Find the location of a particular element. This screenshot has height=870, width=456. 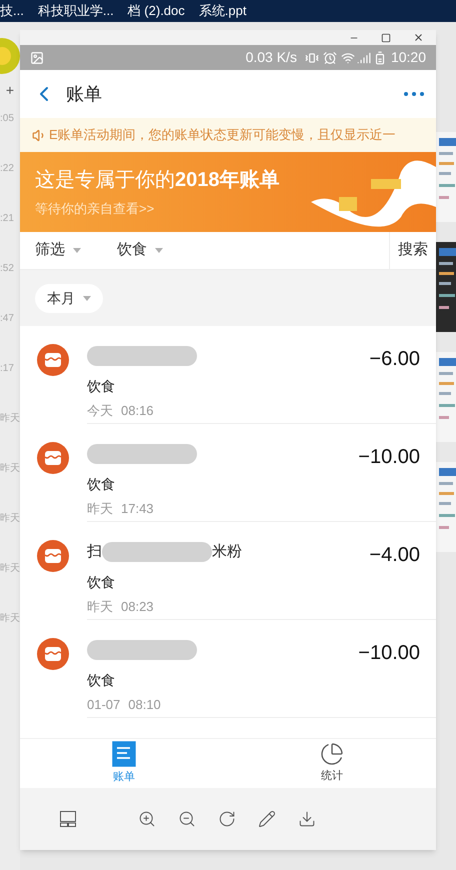

chat-time: :22 is located at coordinates (7, 169).